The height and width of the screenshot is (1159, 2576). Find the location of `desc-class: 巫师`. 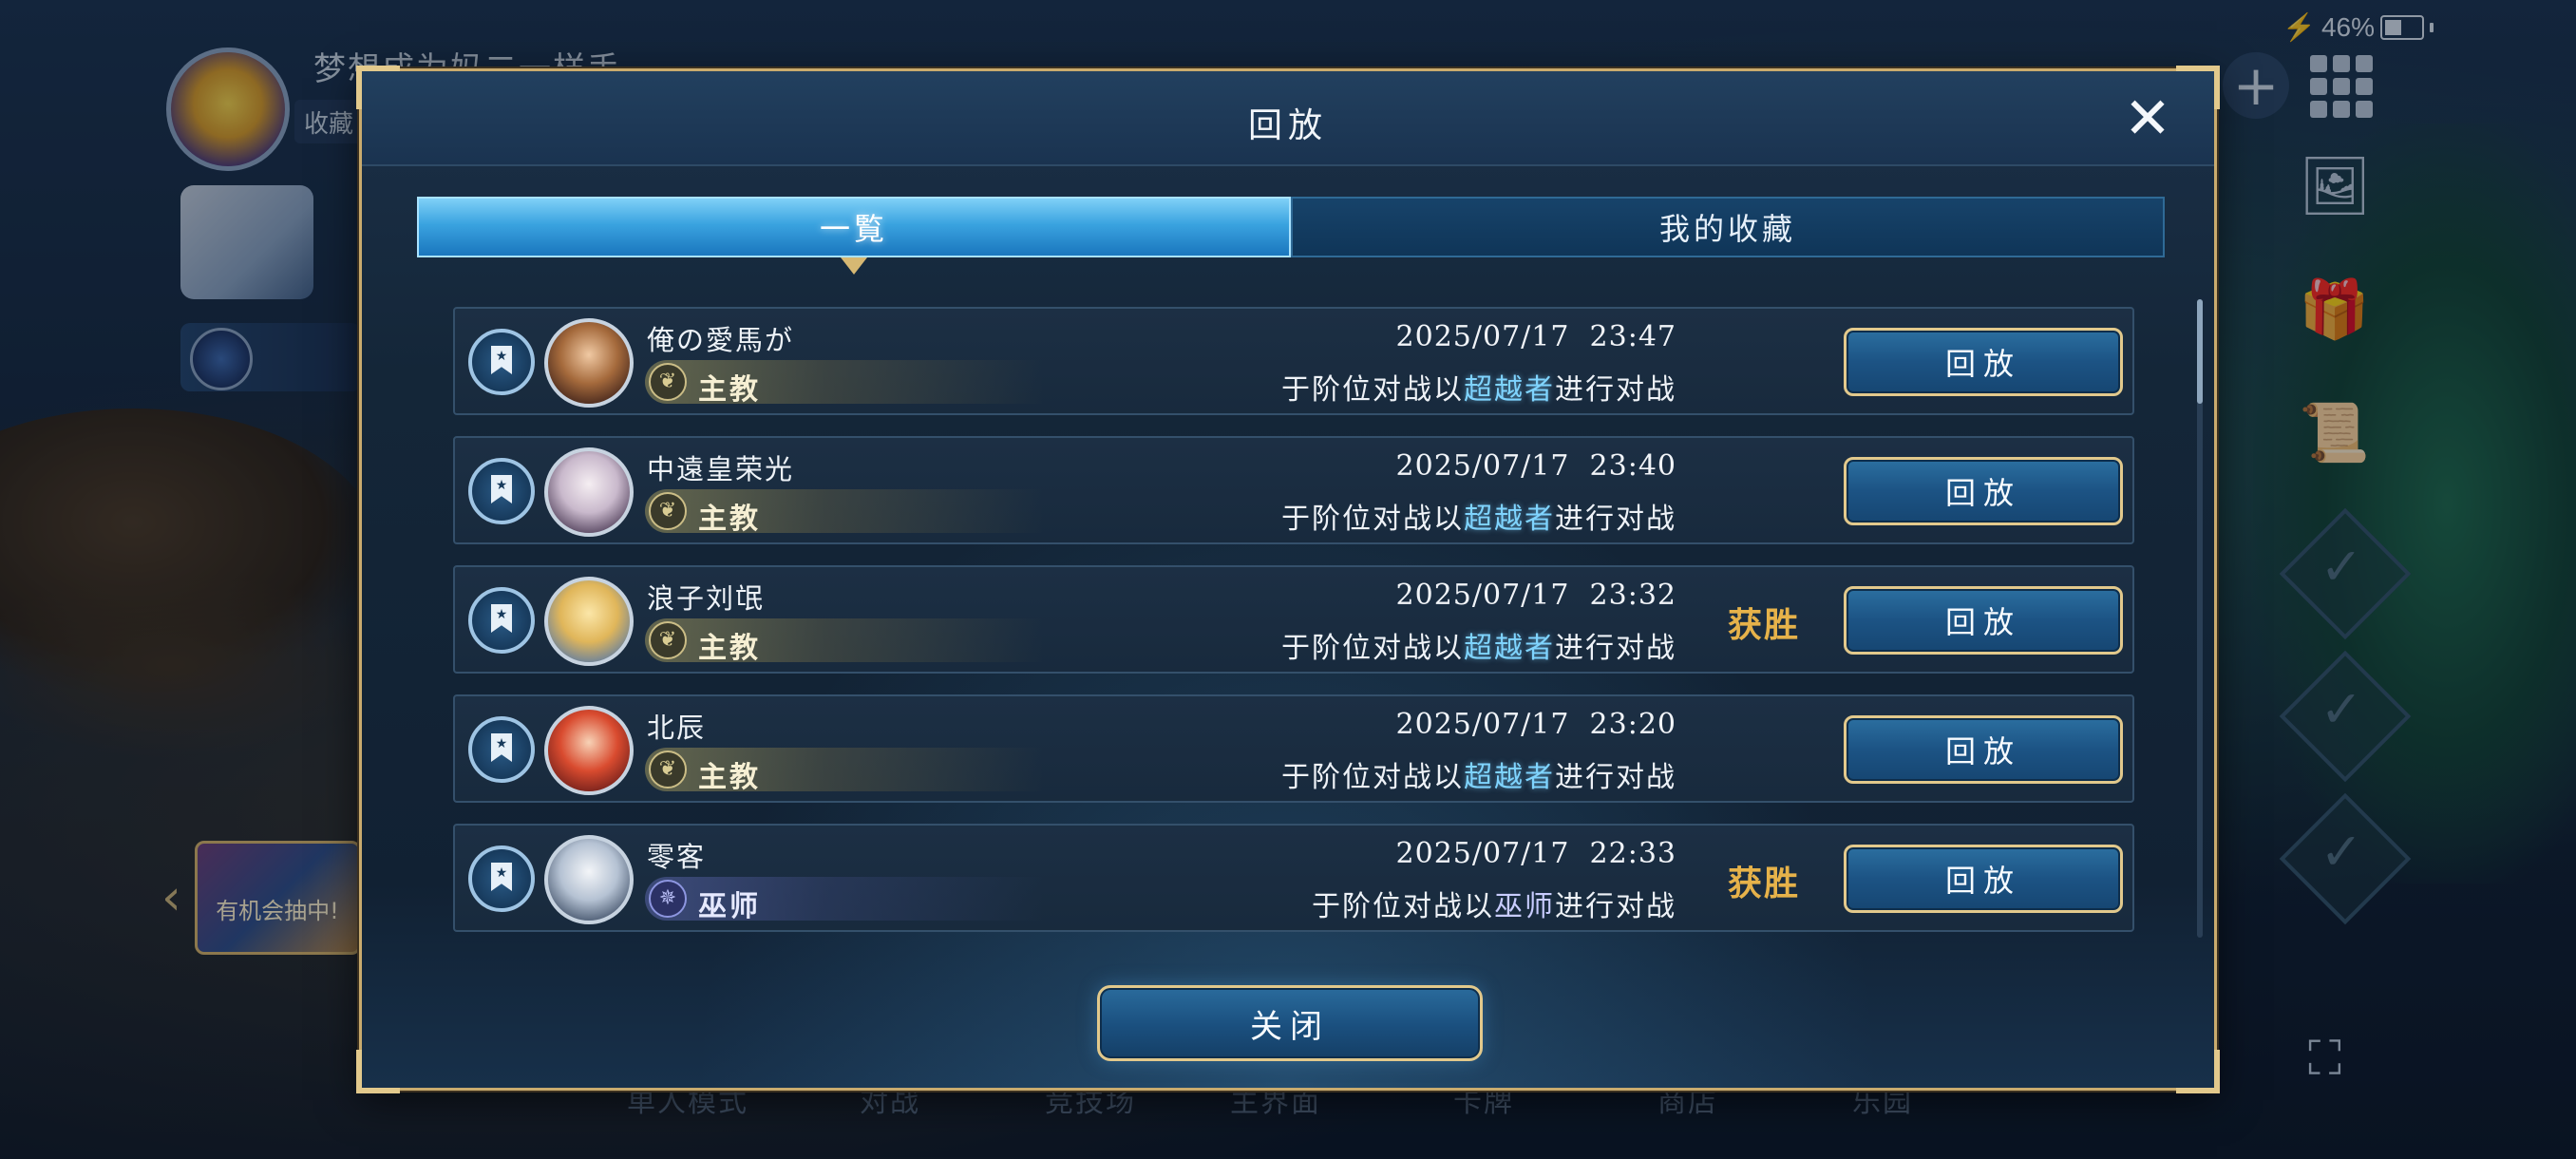

desc-class: 巫师 is located at coordinates (1524, 906).